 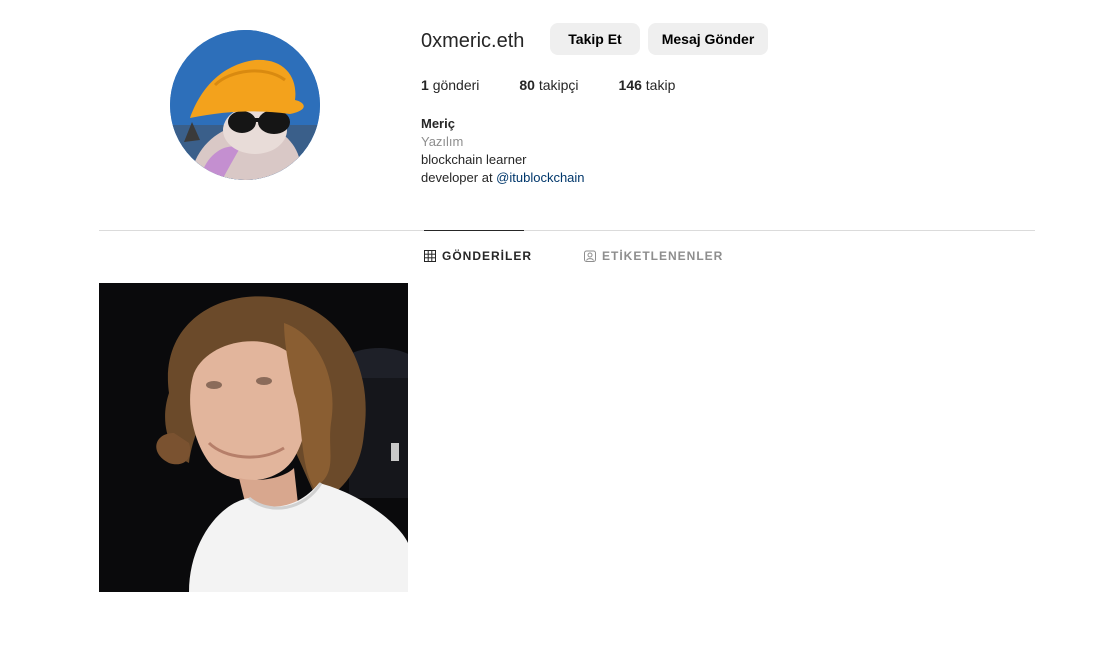 I want to click on bio-line-2: developer at @itublockchain, so click(x=503, y=178).